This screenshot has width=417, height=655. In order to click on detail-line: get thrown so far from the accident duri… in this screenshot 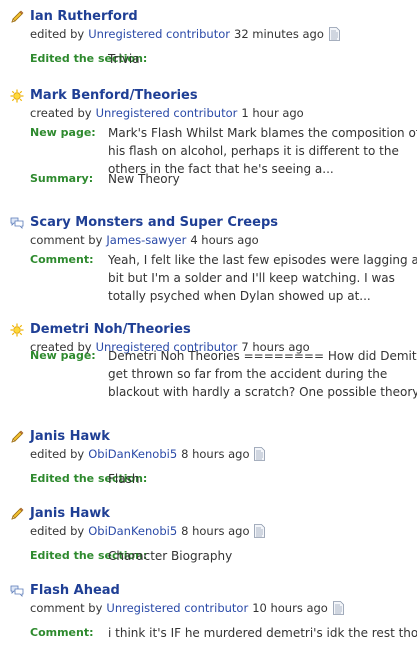, I will do `click(248, 374)`.